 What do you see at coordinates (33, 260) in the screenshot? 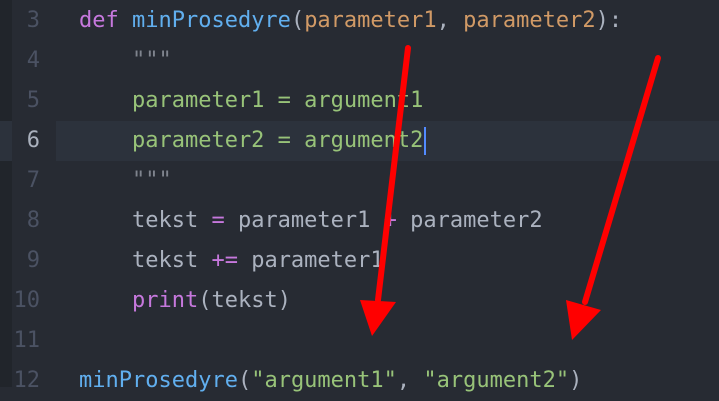
I see `line-number: 9` at bounding box center [33, 260].